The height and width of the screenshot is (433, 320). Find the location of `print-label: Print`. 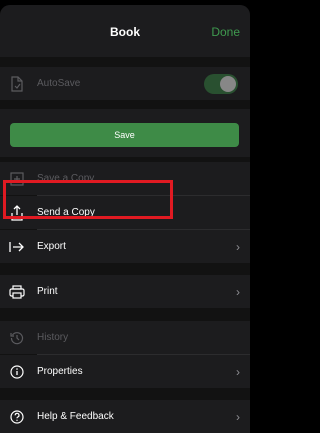

print-label: Print is located at coordinates (47, 291).